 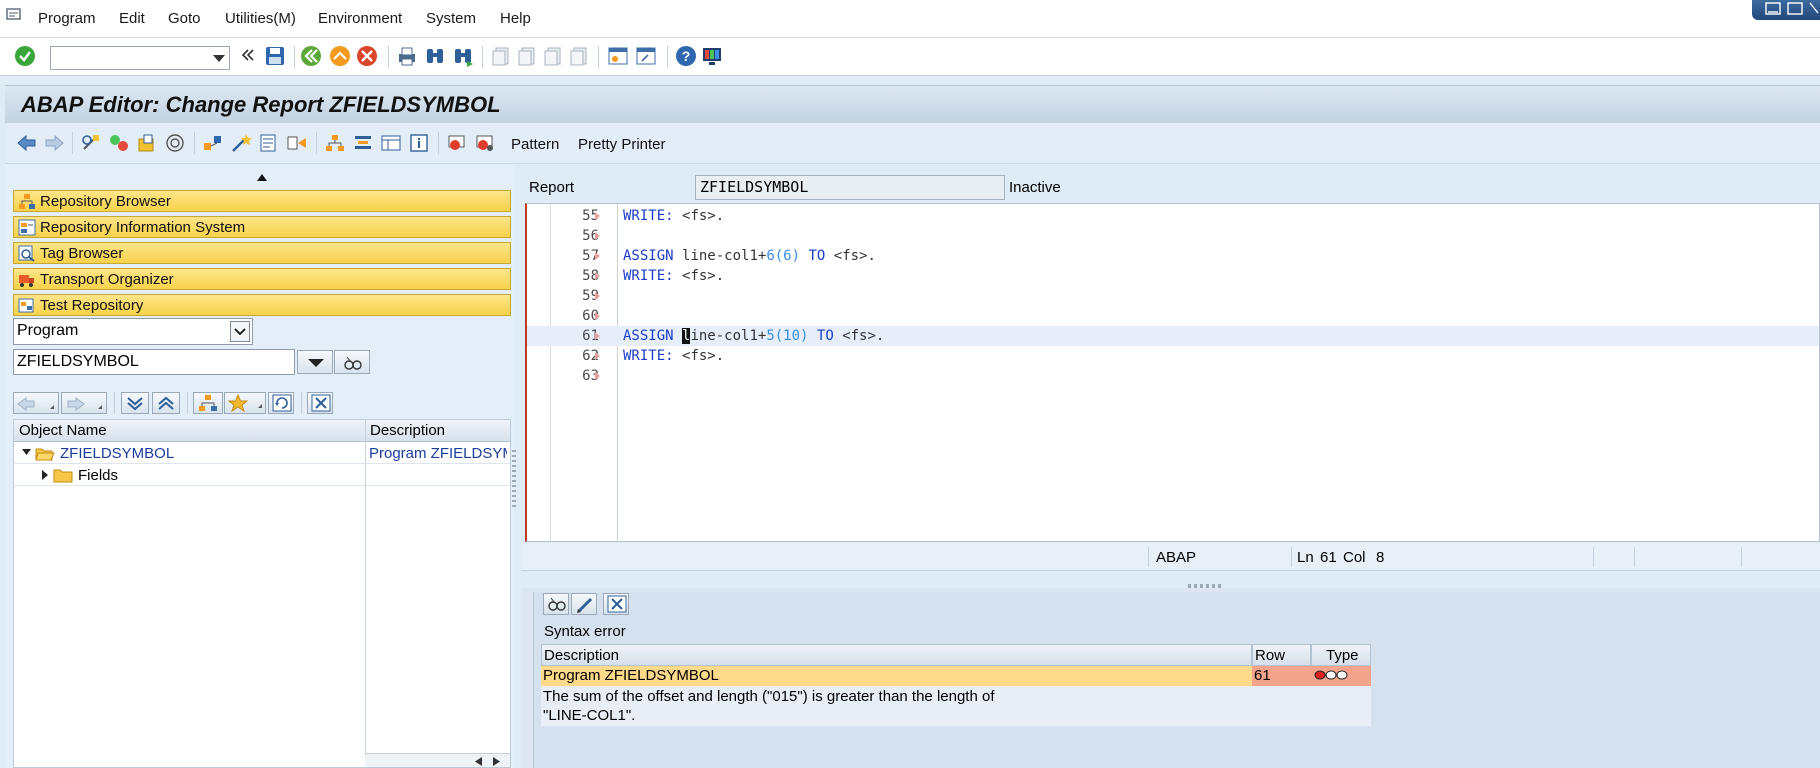 What do you see at coordinates (686, 56) in the screenshot?
I see `help-icon: ?` at bounding box center [686, 56].